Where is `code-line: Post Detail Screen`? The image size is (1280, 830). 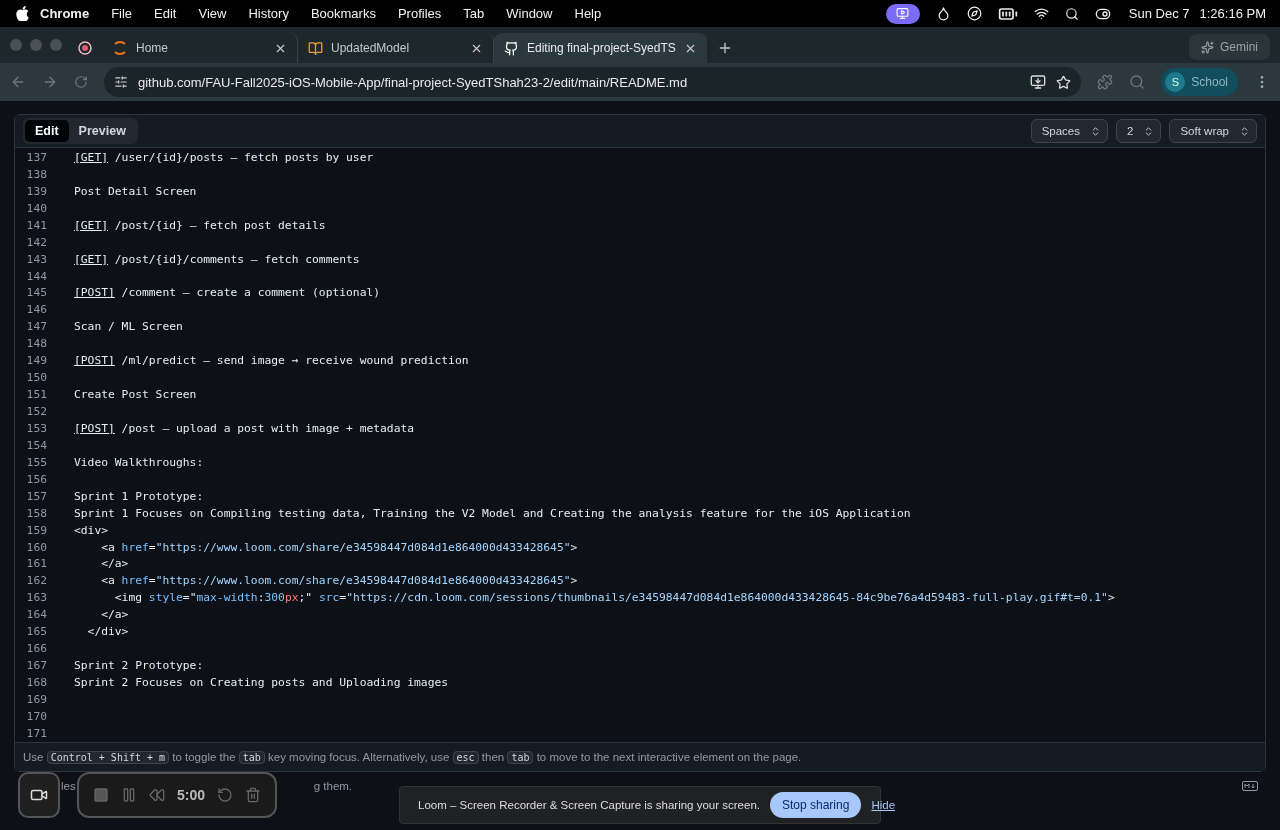 code-line: Post Detail Screen is located at coordinates (135, 191).